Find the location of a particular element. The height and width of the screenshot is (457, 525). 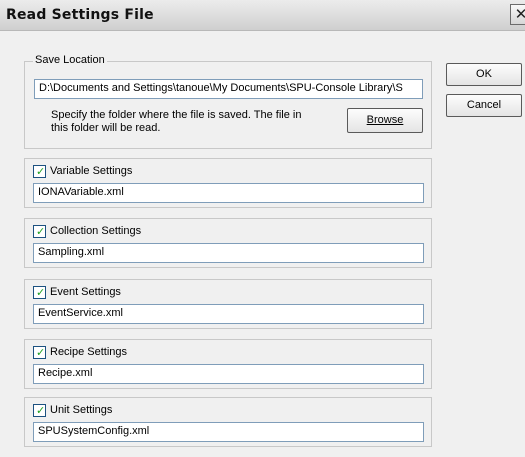

recipe-settings-label: Recipe Settings is located at coordinates (89, 352).